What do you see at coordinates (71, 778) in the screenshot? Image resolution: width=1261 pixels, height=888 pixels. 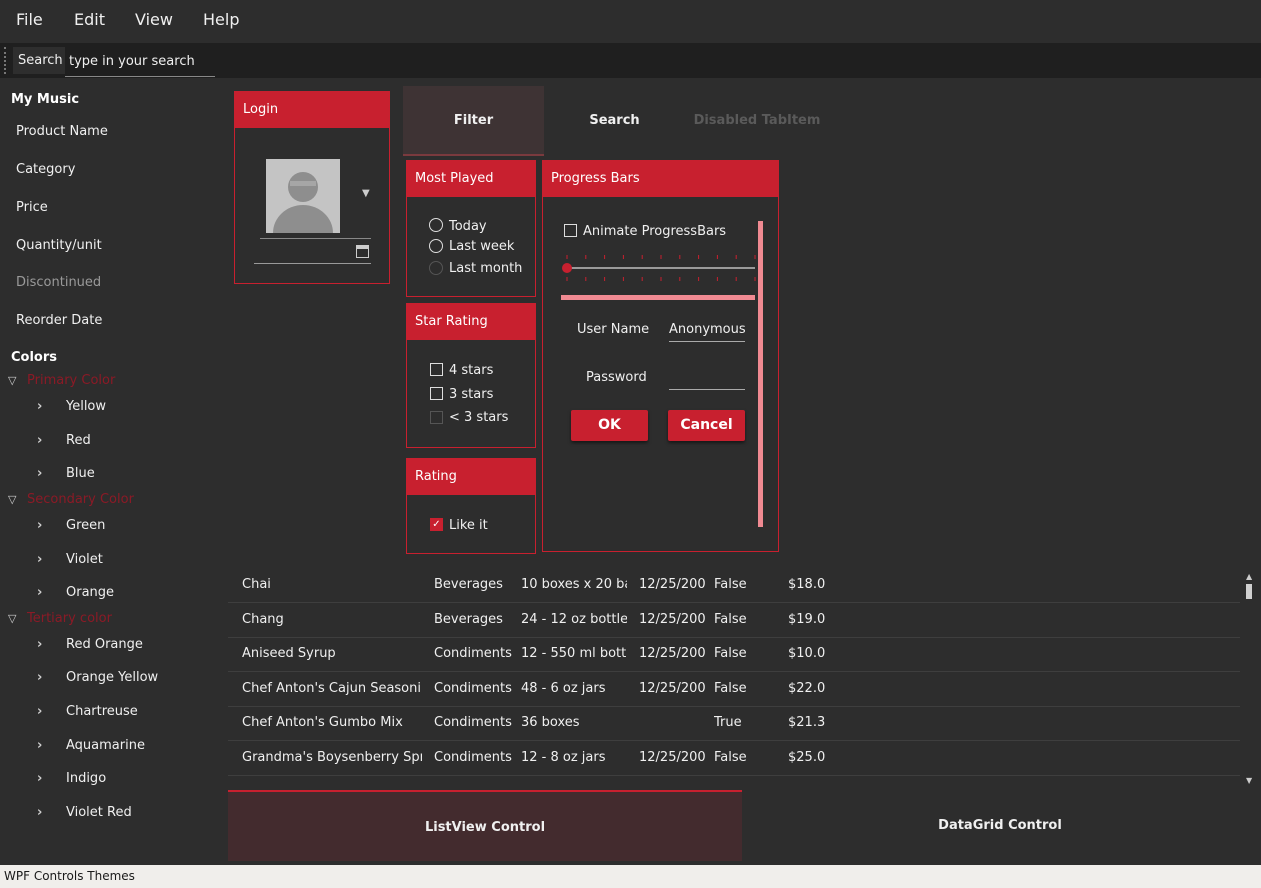 I see `tree-item-indigo: › Indigo` at bounding box center [71, 778].